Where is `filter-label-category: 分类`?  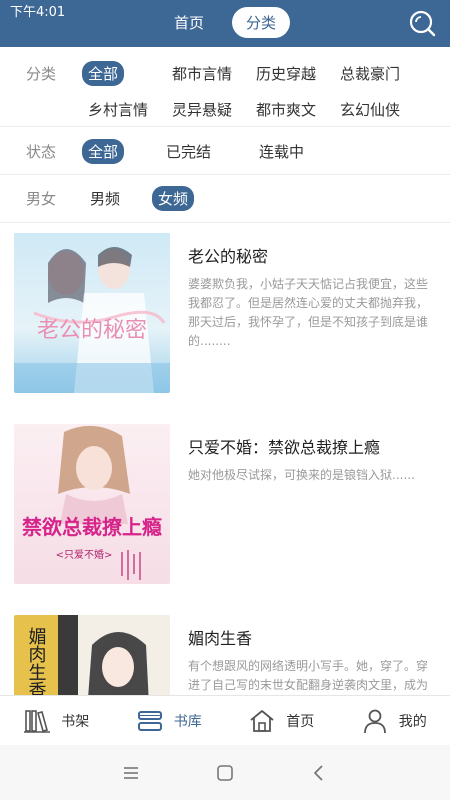
filter-label-category: 分类 is located at coordinates (41, 74).